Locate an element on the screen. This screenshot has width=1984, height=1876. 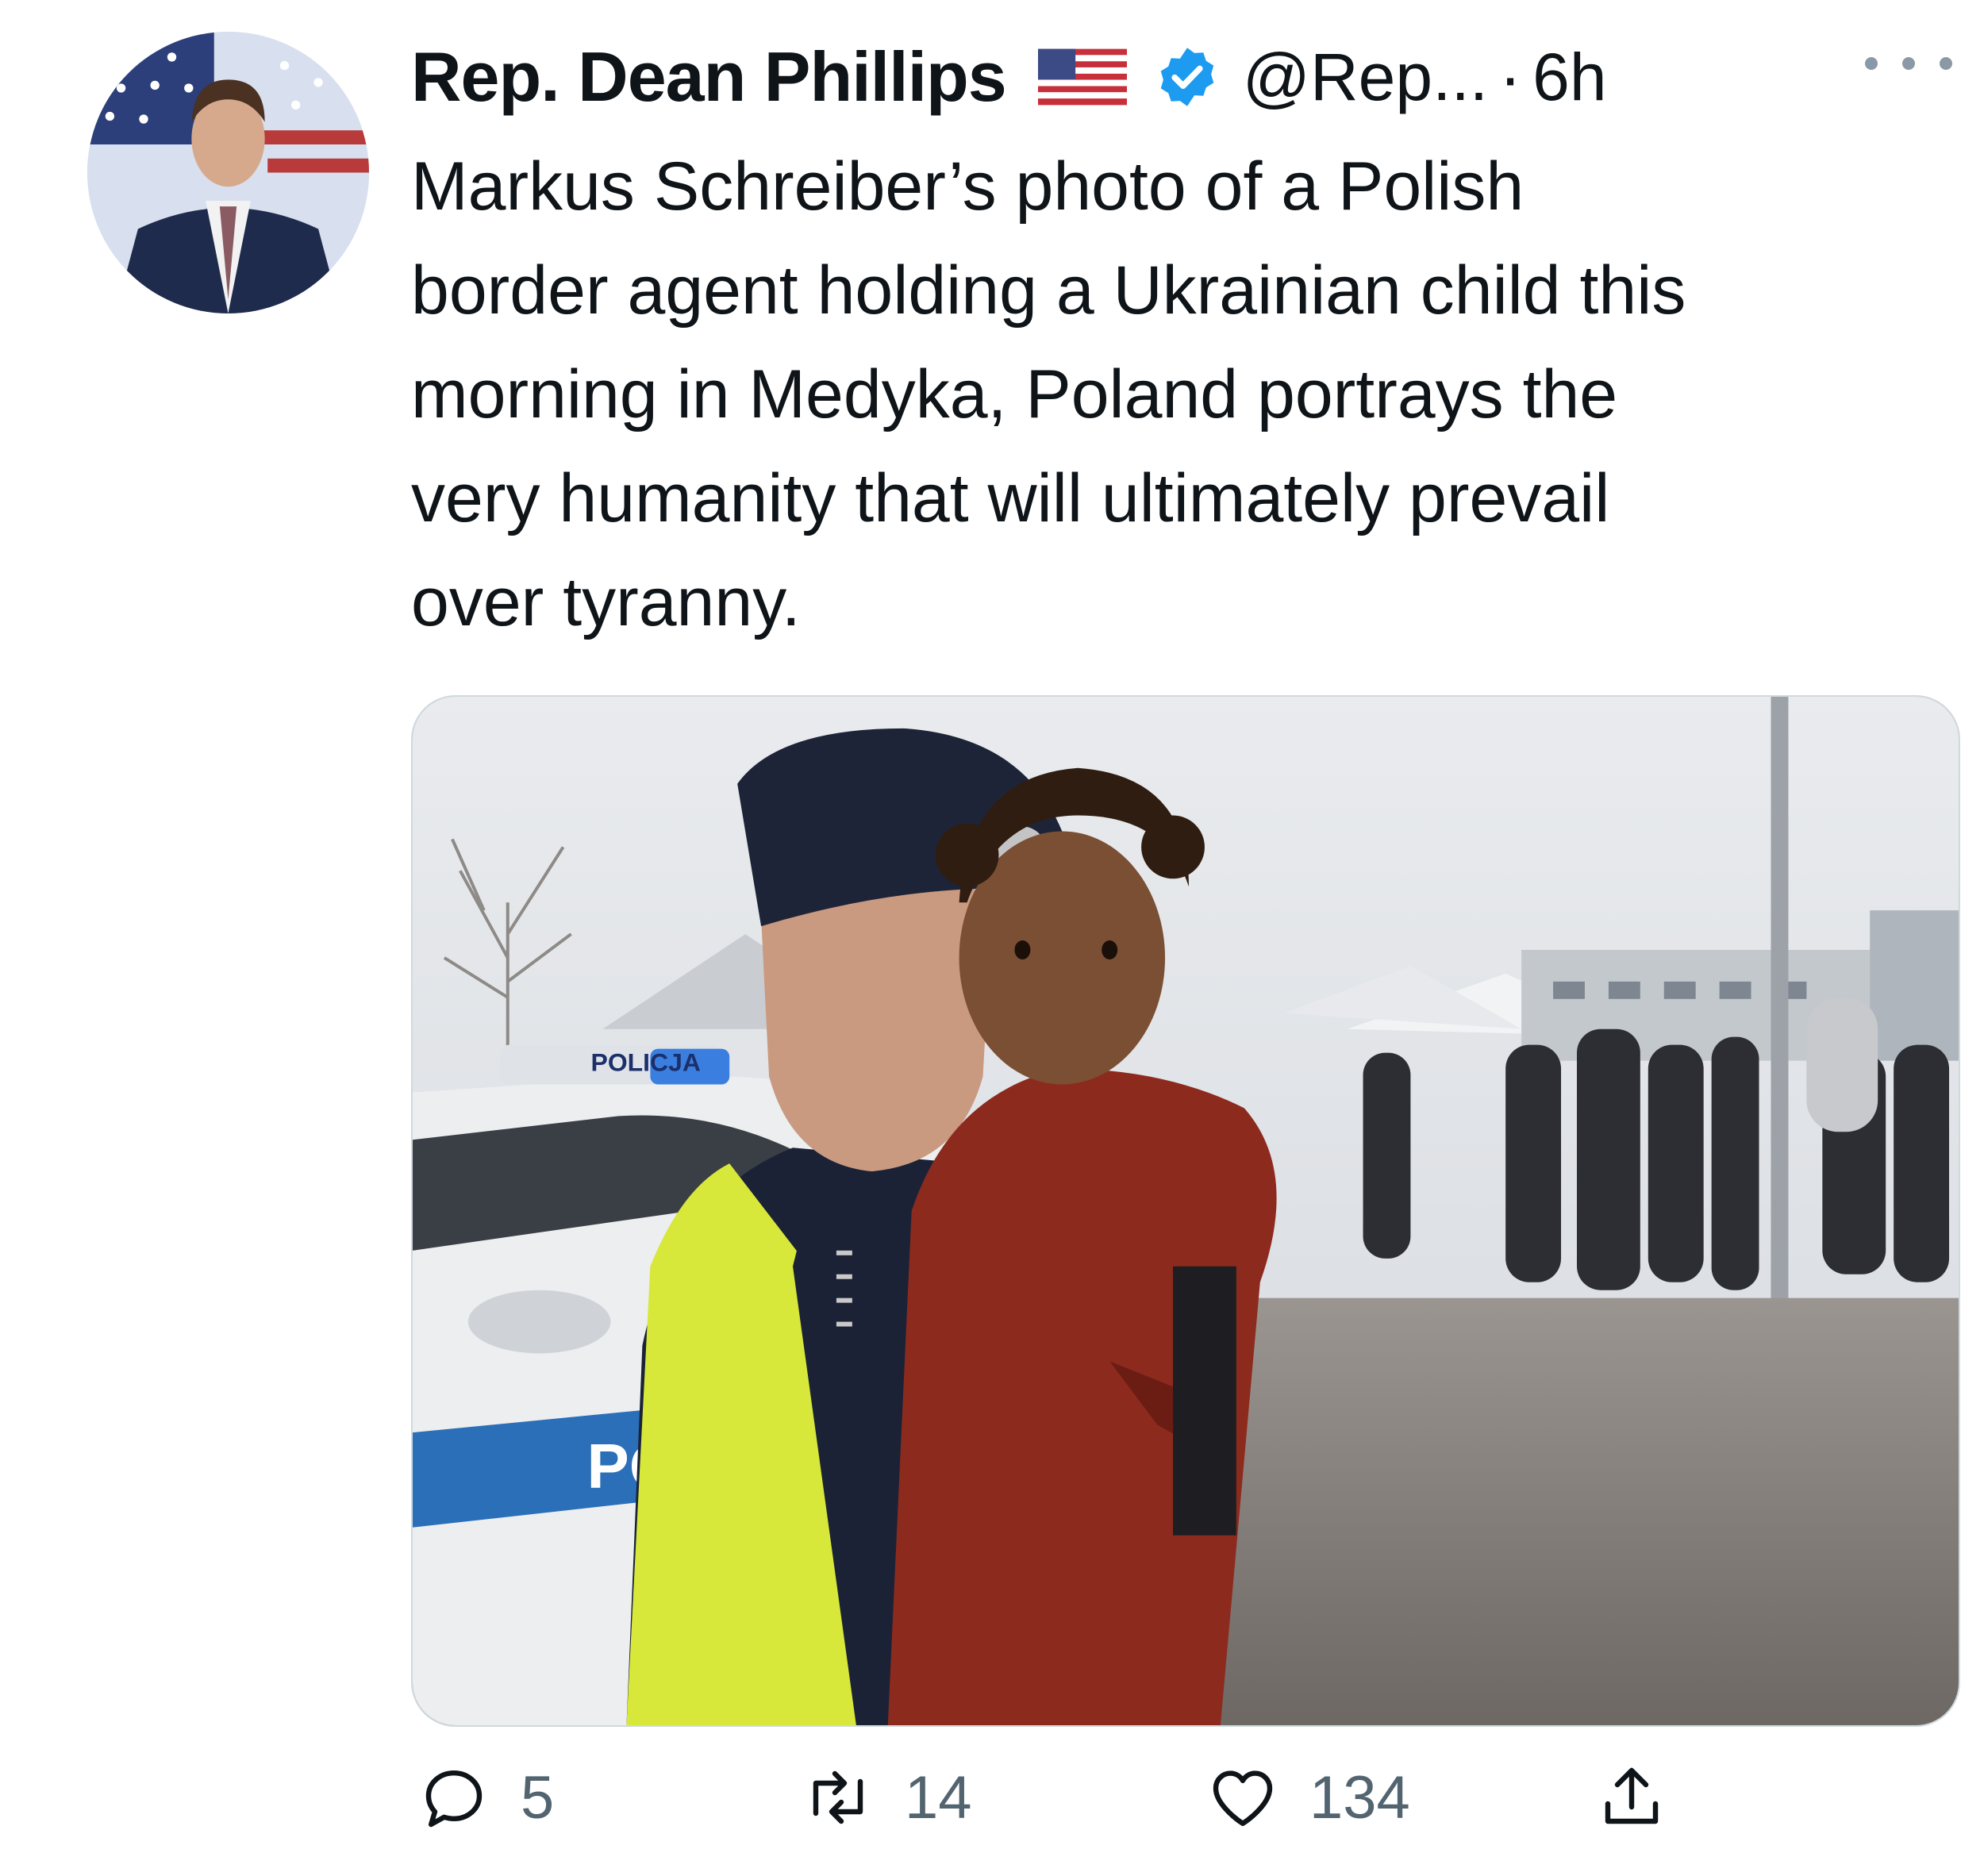
retweet-icon is located at coordinates (838, 1797).